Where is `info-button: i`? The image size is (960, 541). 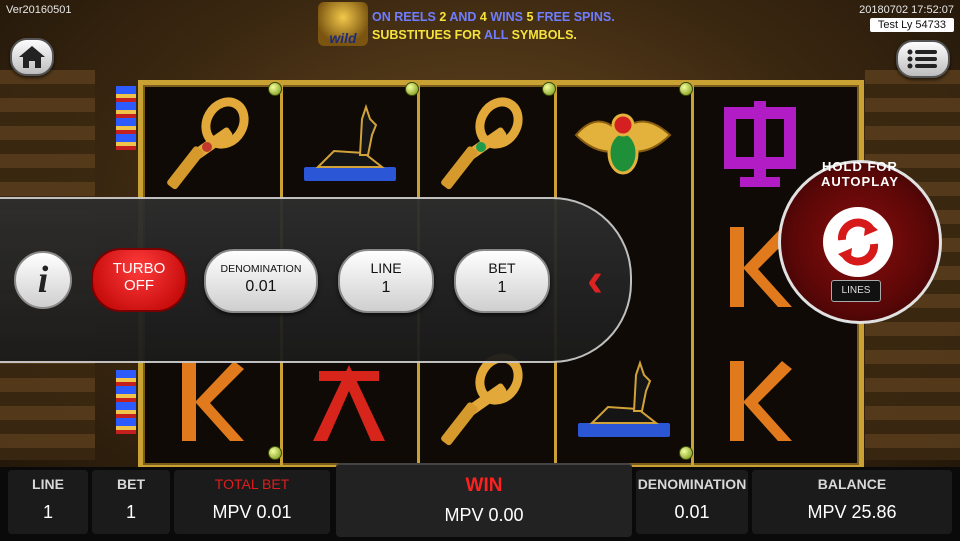
info-button: i is located at coordinates (43, 280).